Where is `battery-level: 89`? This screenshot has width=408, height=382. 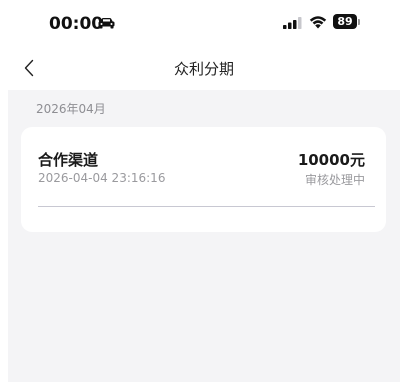 battery-level: 89 is located at coordinates (345, 21).